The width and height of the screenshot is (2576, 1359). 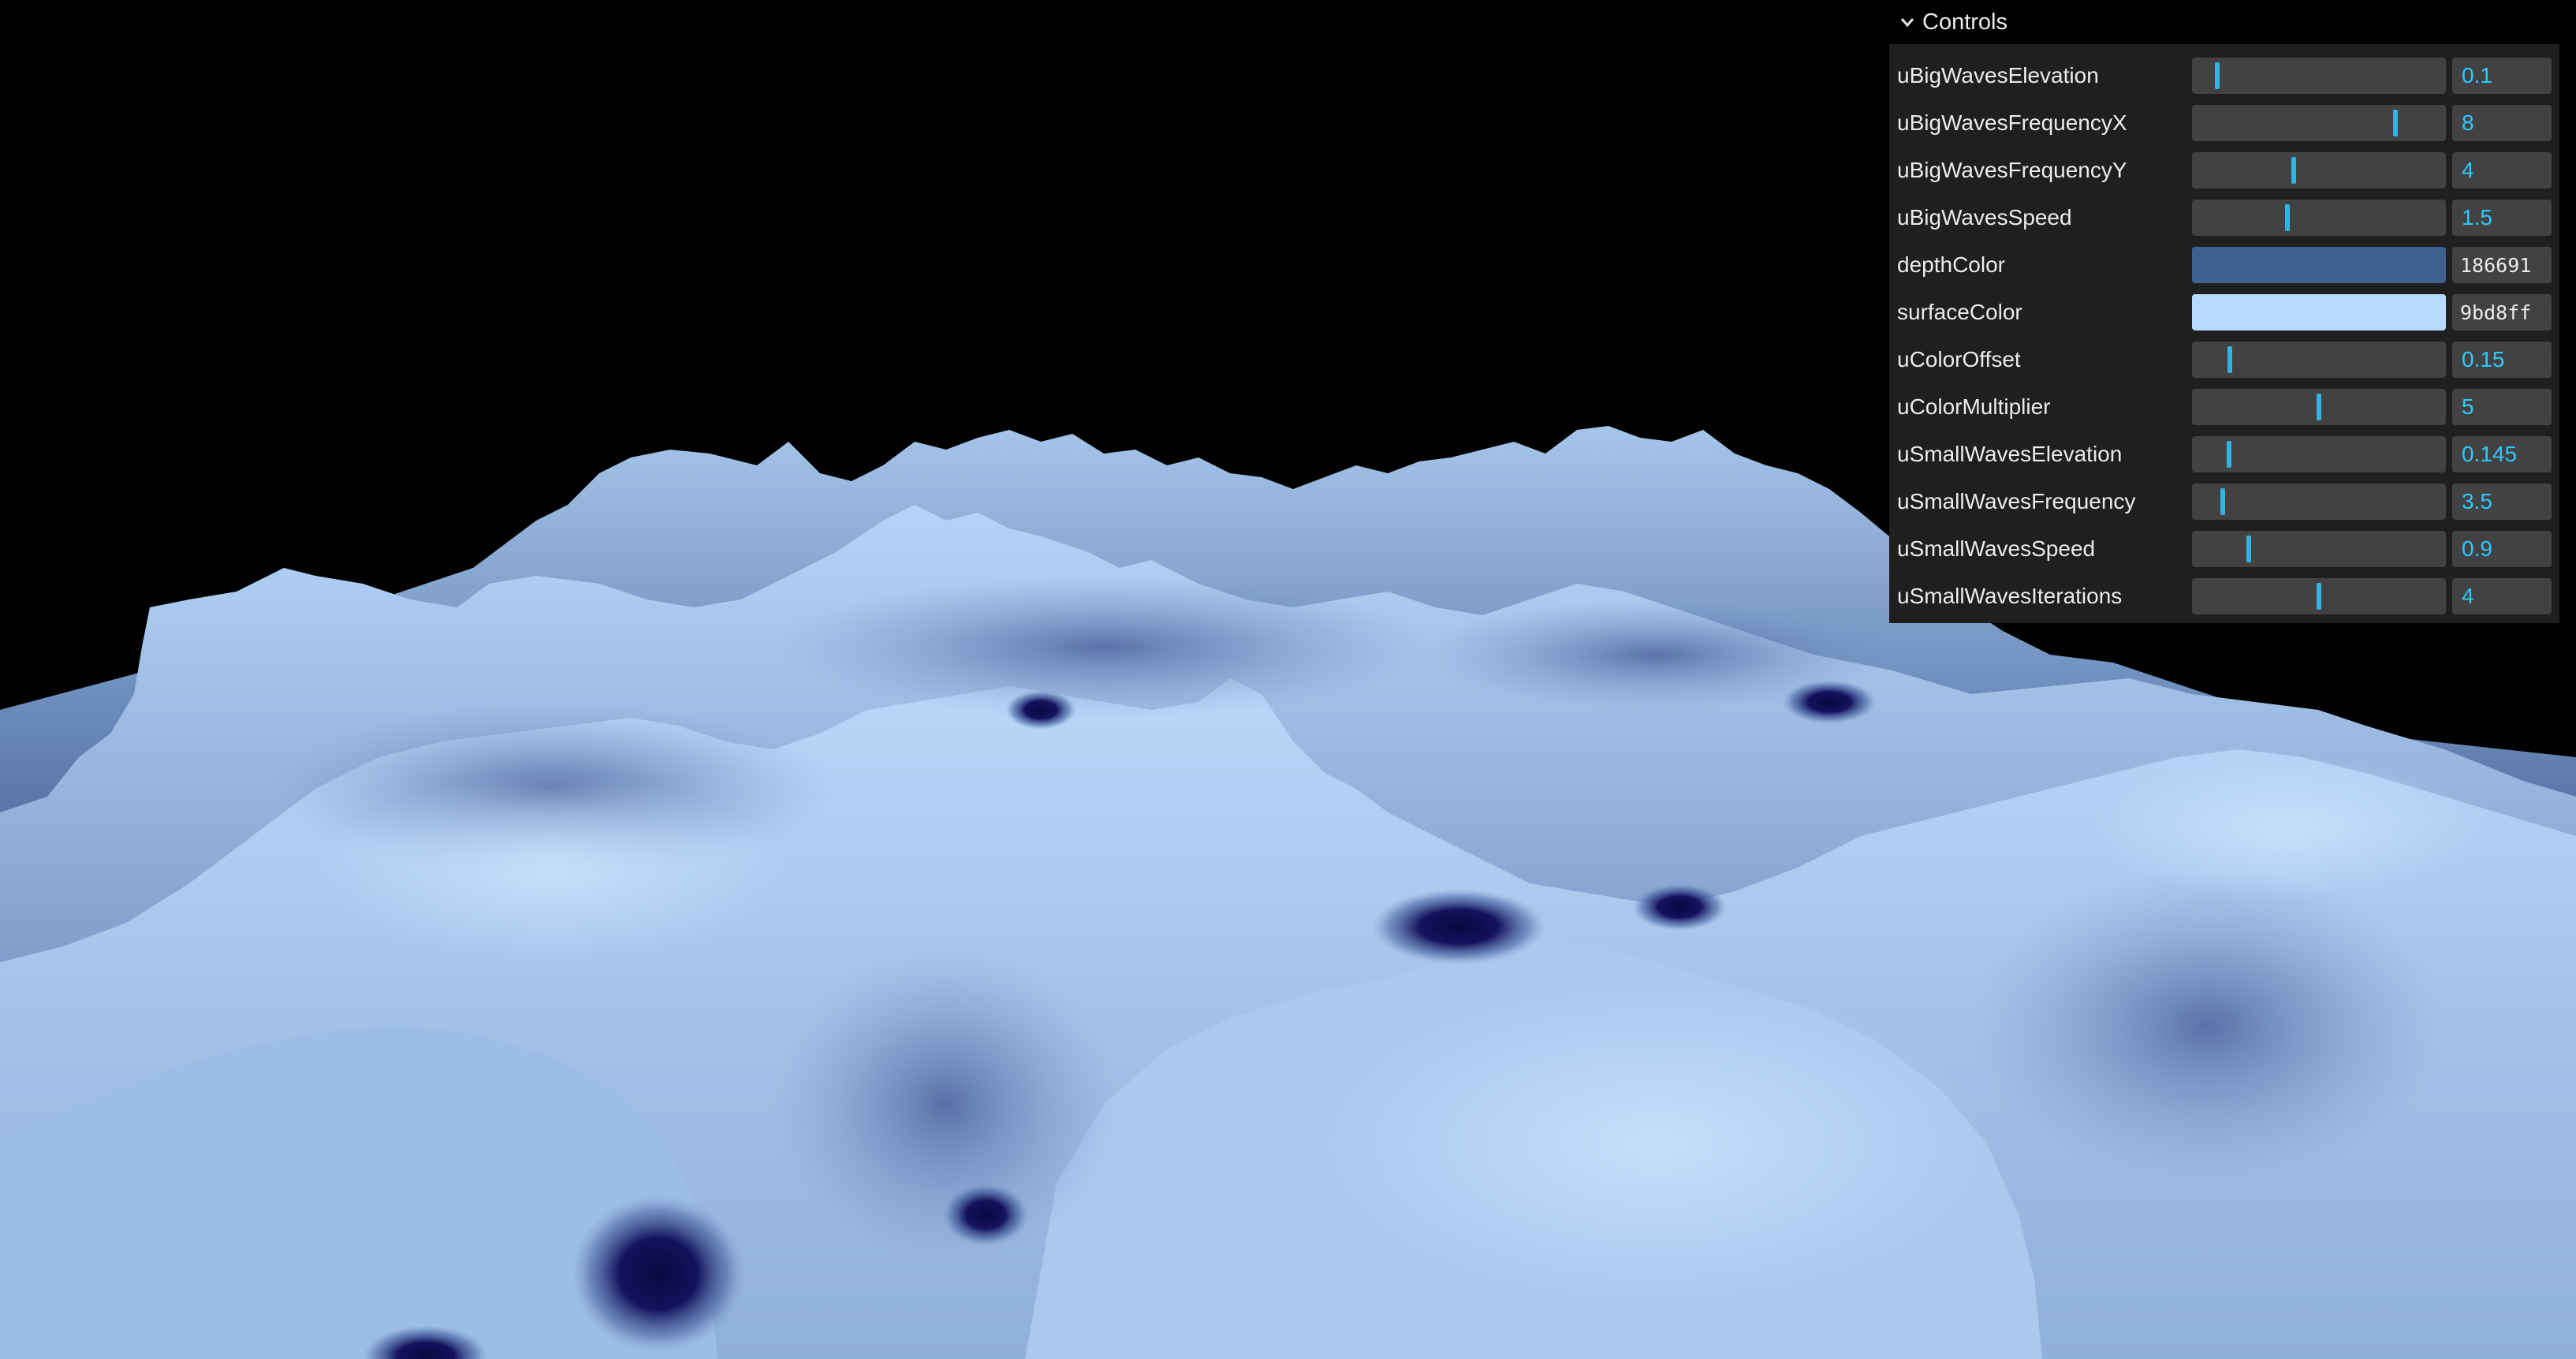 What do you see at coordinates (1984, 217) in the screenshot?
I see `control-label: uBigWavesSpeed` at bounding box center [1984, 217].